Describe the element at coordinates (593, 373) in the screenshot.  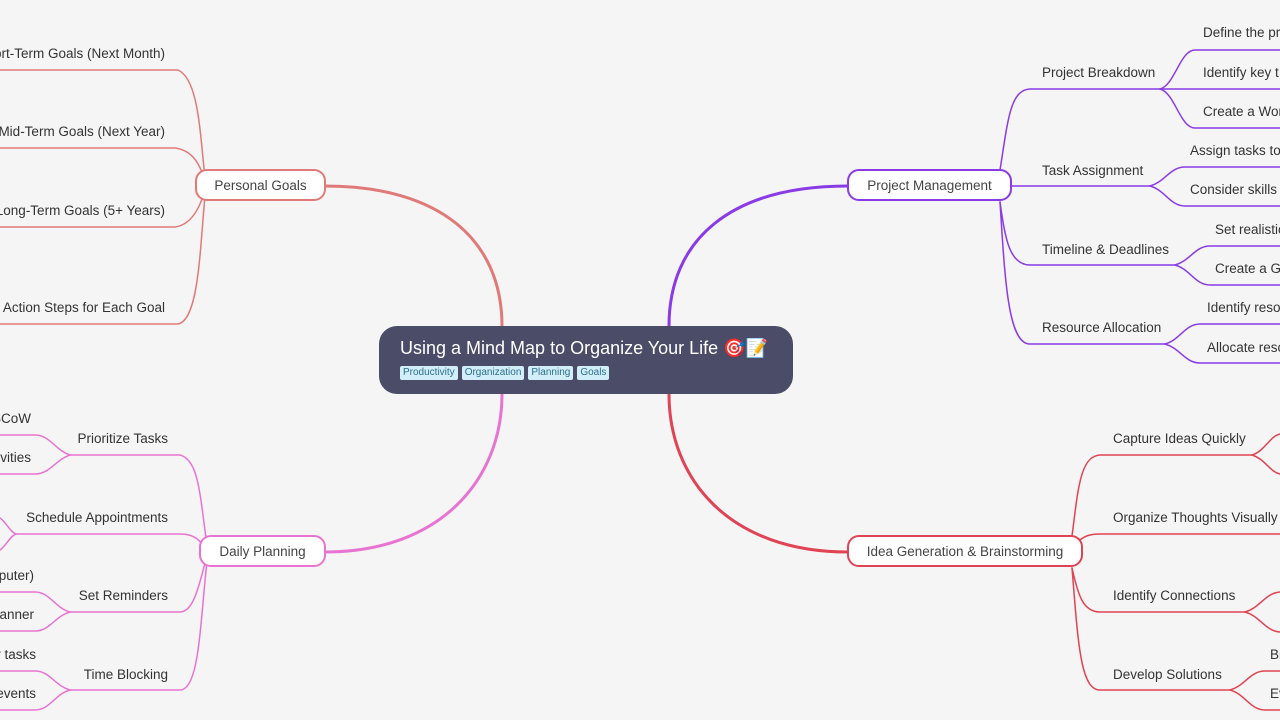
I see `tag-goals: Goals` at that location.